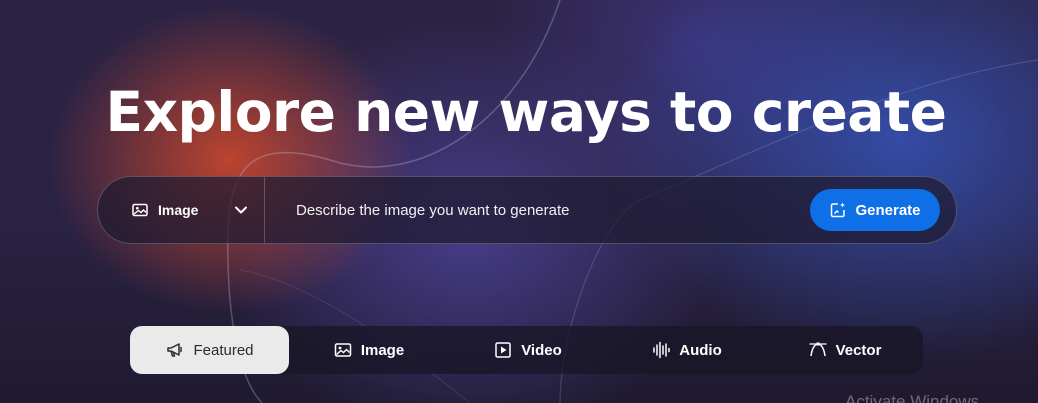 This screenshot has height=403, width=1038. I want to click on content-type-label: Image, so click(178, 210).